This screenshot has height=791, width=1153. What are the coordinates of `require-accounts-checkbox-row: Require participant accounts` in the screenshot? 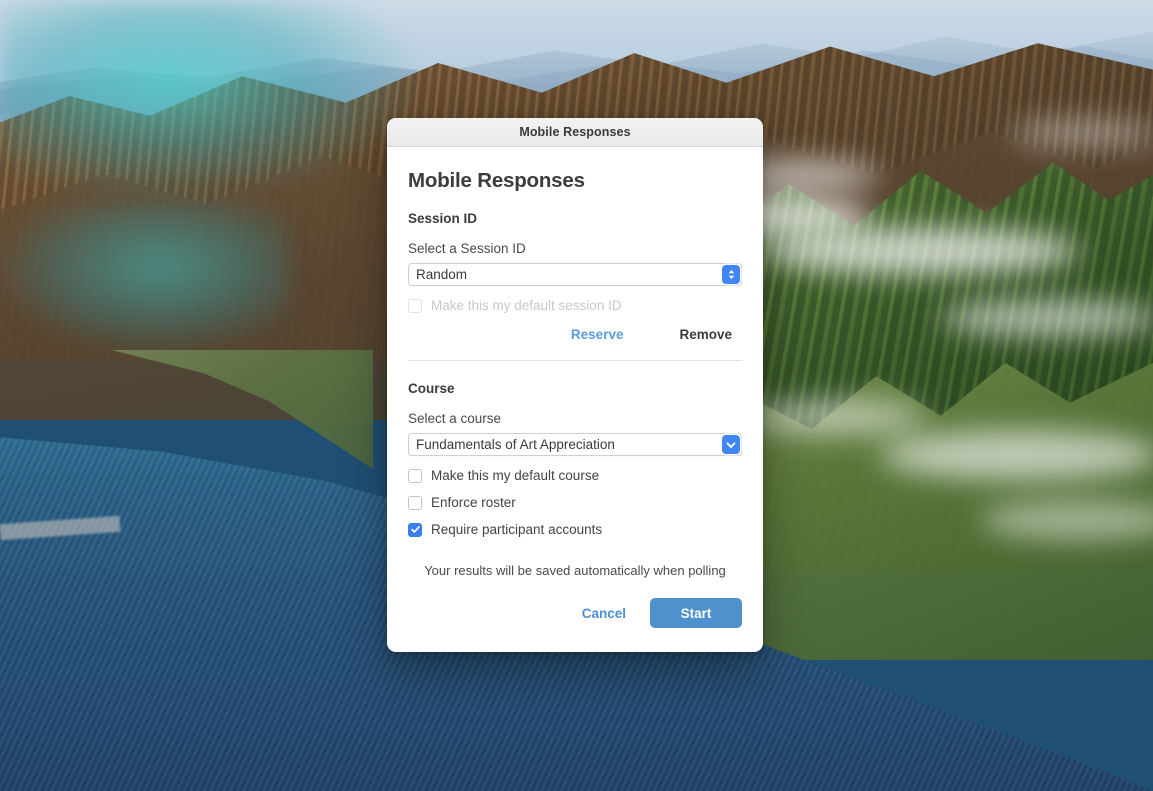 It's located at (575, 529).